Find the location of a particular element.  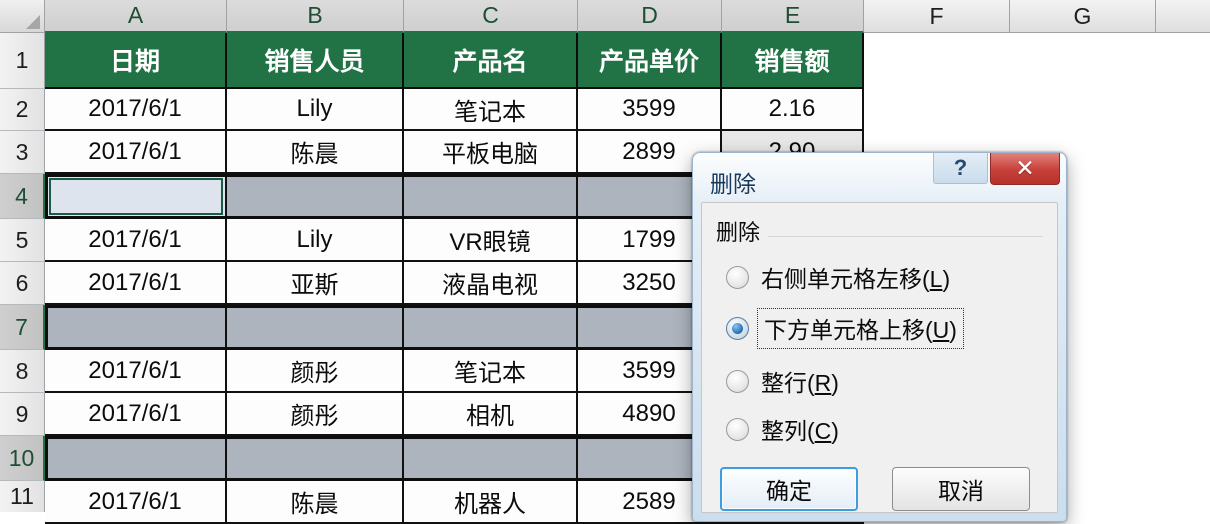

radio-entire-column-label: 整列(C) is located at coordinates (800, 431).